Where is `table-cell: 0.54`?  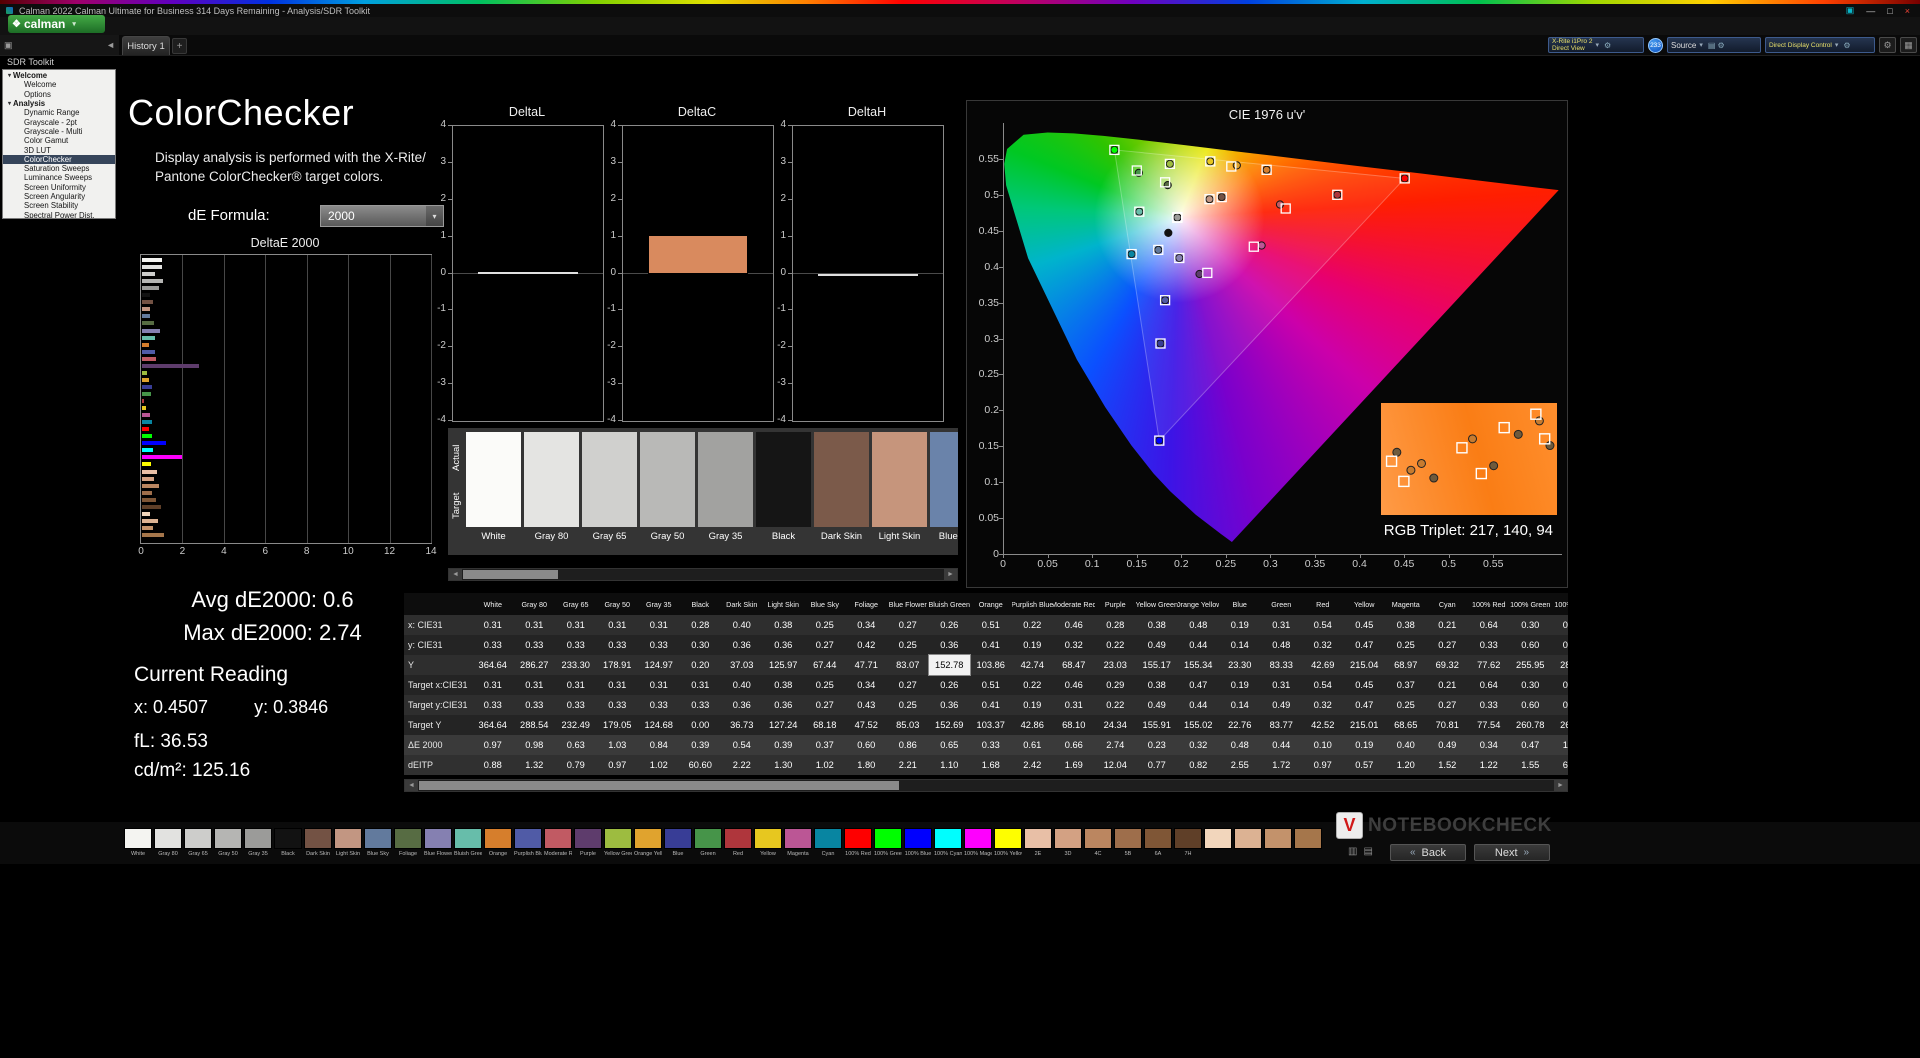 table-cell: 0.54 is located at coordinates (1323, 625).